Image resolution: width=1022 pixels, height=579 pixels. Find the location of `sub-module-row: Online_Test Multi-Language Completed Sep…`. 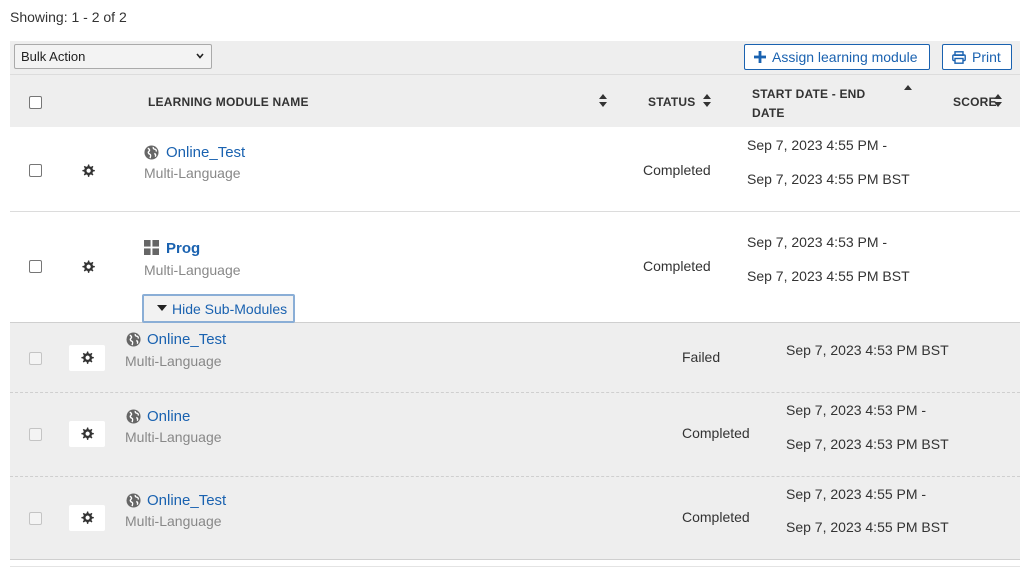

sub-module-row: Online_Test Multi-Language Completed Sep… is located at coordinates (515, 518).